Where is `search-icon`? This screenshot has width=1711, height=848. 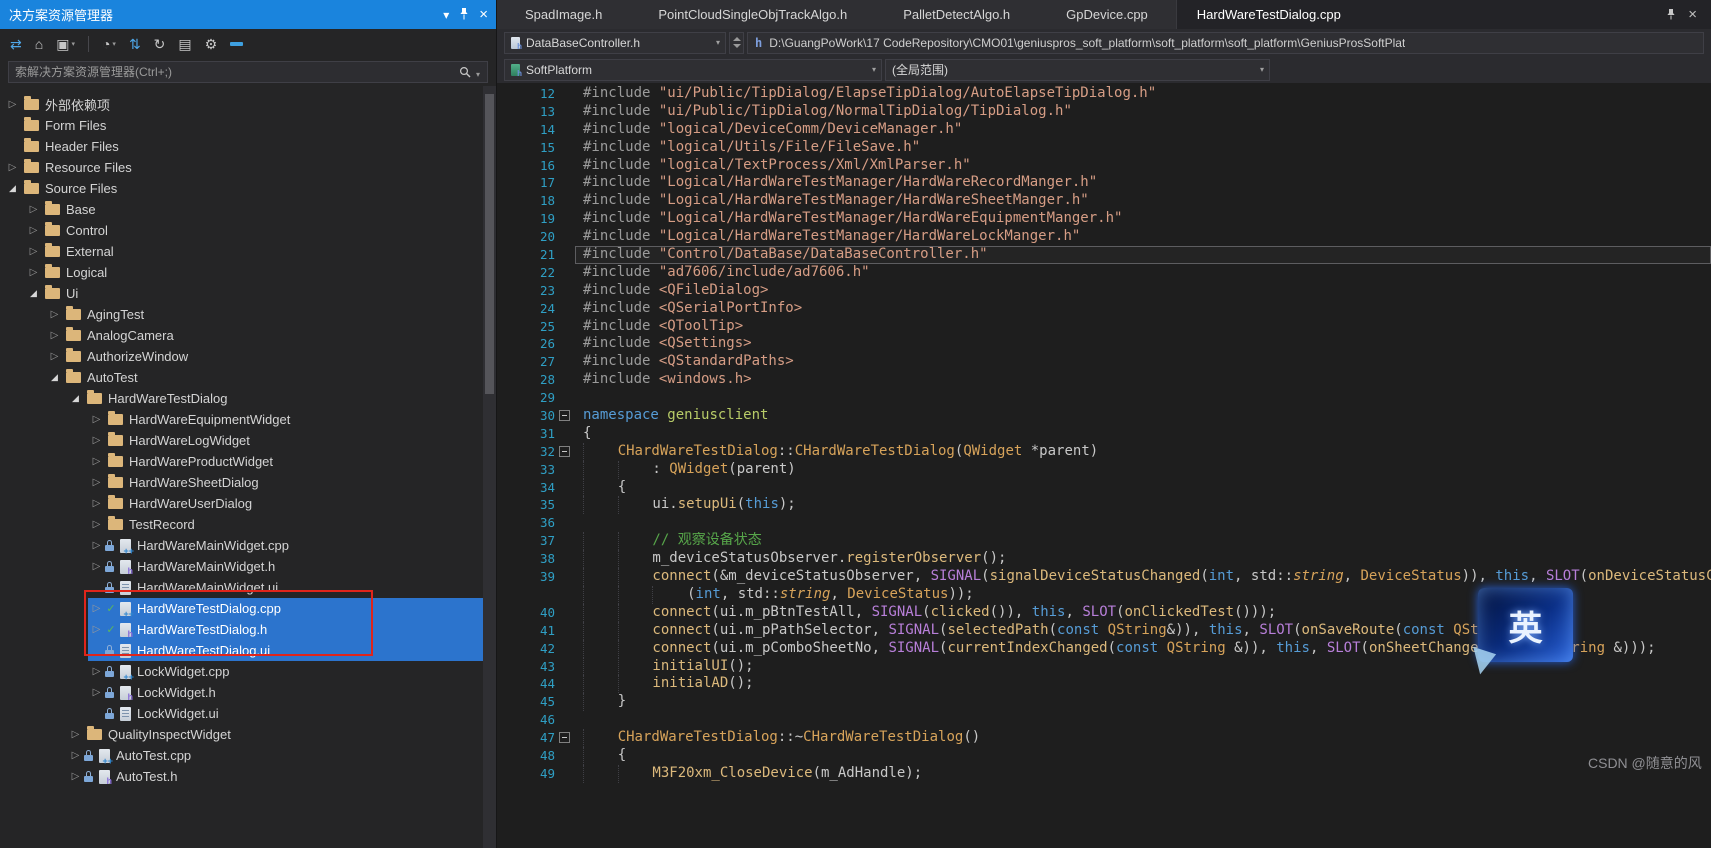 search-icon is located at coordinates (465, 74).